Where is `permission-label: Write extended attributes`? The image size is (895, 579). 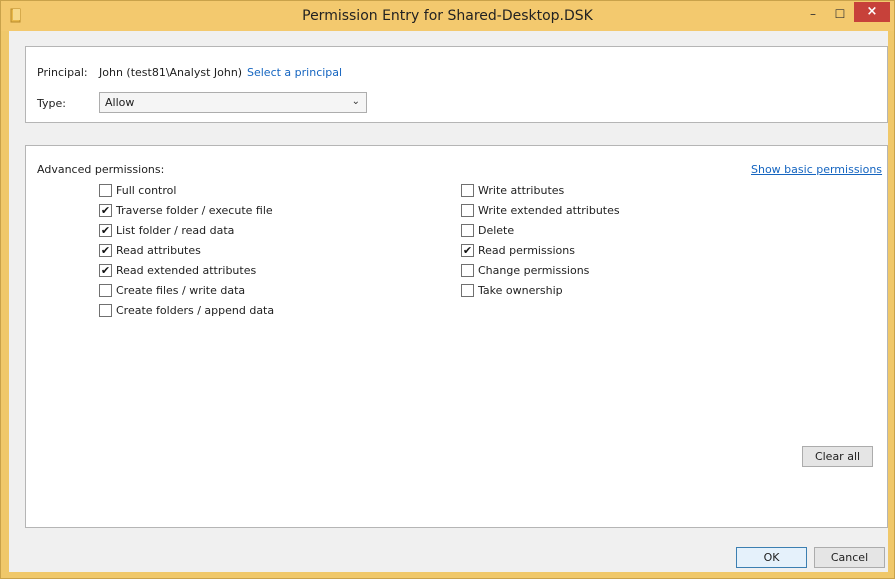 permission-label: Write extended attributes is located at coordinates (549, 210).